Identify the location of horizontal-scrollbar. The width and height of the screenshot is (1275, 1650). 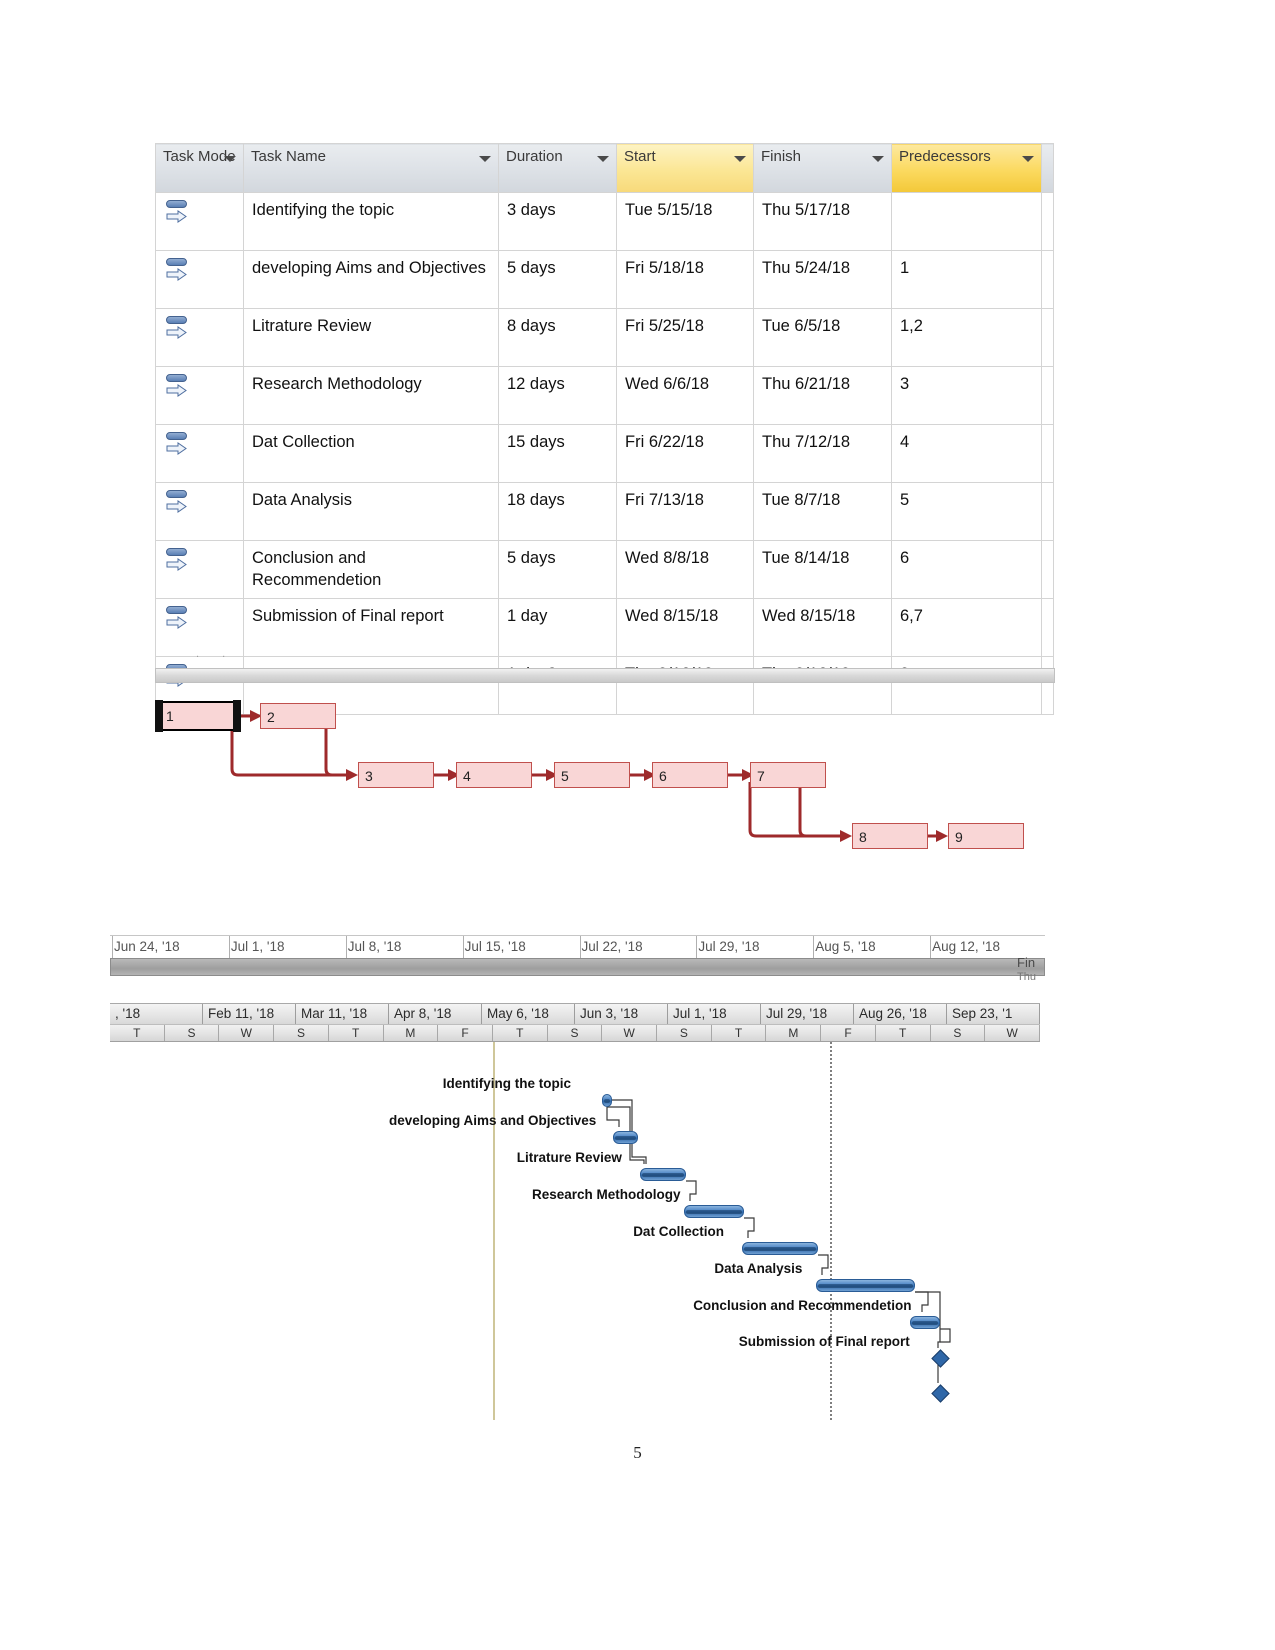
(605, 675).